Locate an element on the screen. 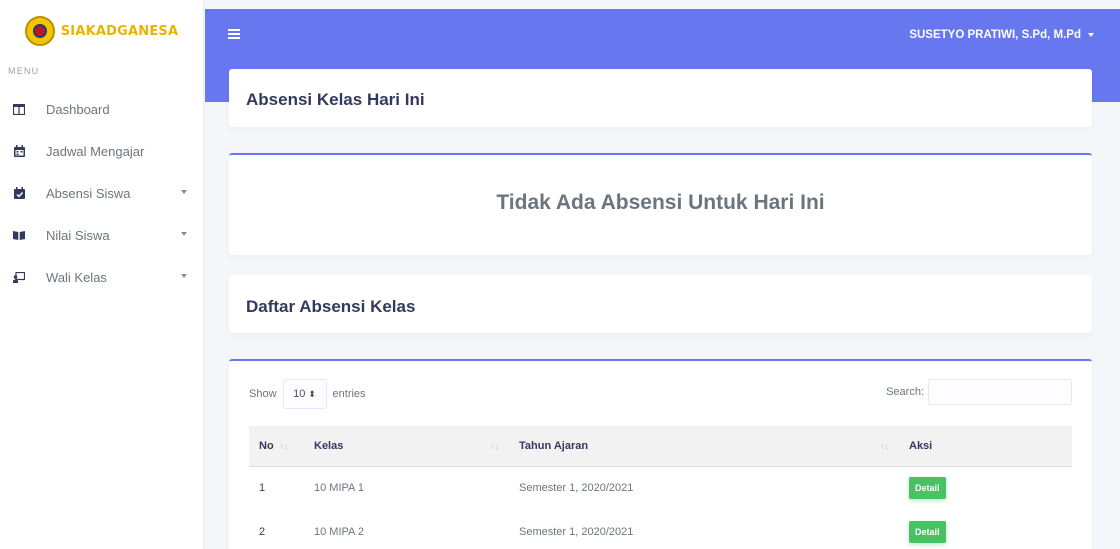 The image size is (1120, 549). sidebar-item-absensi-siswa: Absensi Siswa is located at coordinates (101, 193).